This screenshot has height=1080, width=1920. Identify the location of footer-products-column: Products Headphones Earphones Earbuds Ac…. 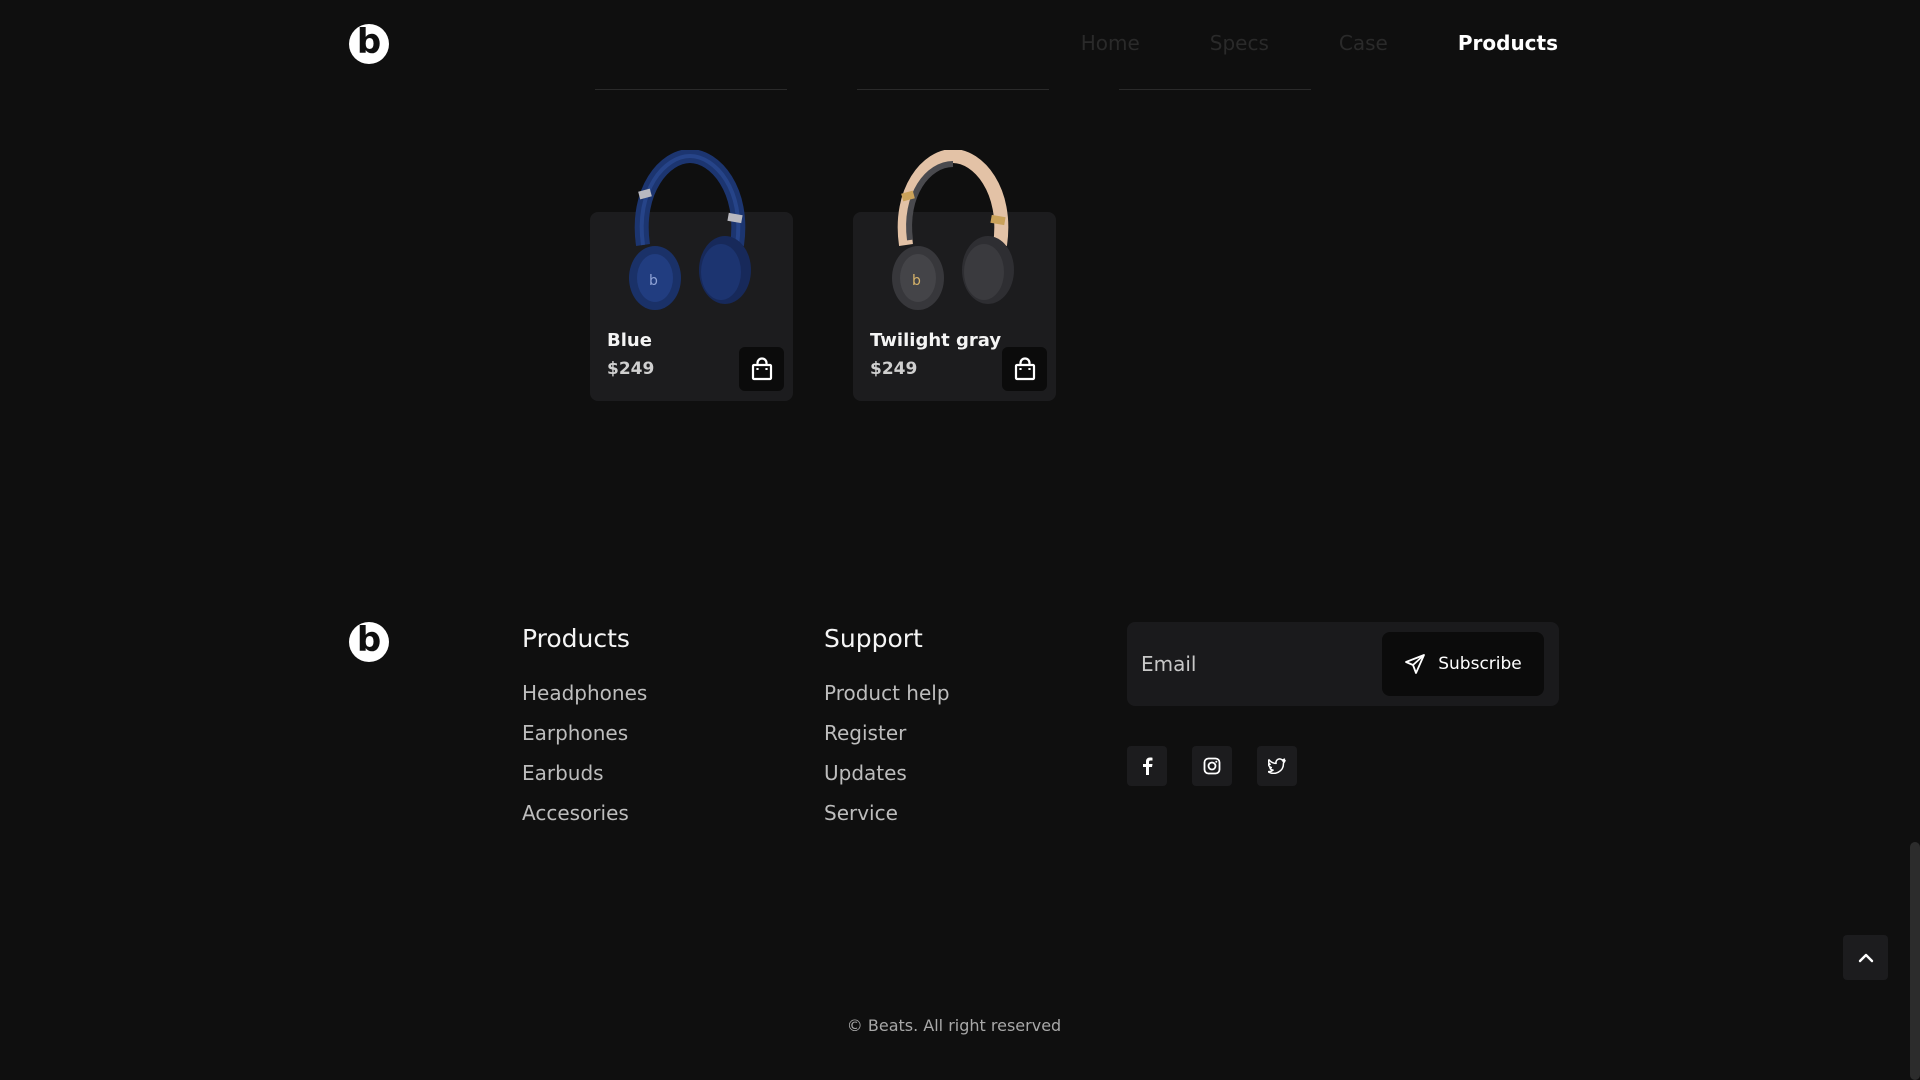
(584, 728).